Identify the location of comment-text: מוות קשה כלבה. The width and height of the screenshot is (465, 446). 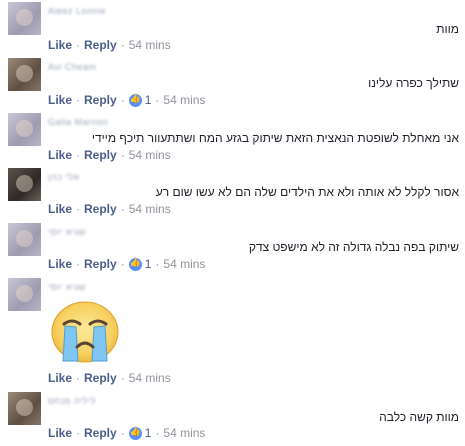
(419, 417).